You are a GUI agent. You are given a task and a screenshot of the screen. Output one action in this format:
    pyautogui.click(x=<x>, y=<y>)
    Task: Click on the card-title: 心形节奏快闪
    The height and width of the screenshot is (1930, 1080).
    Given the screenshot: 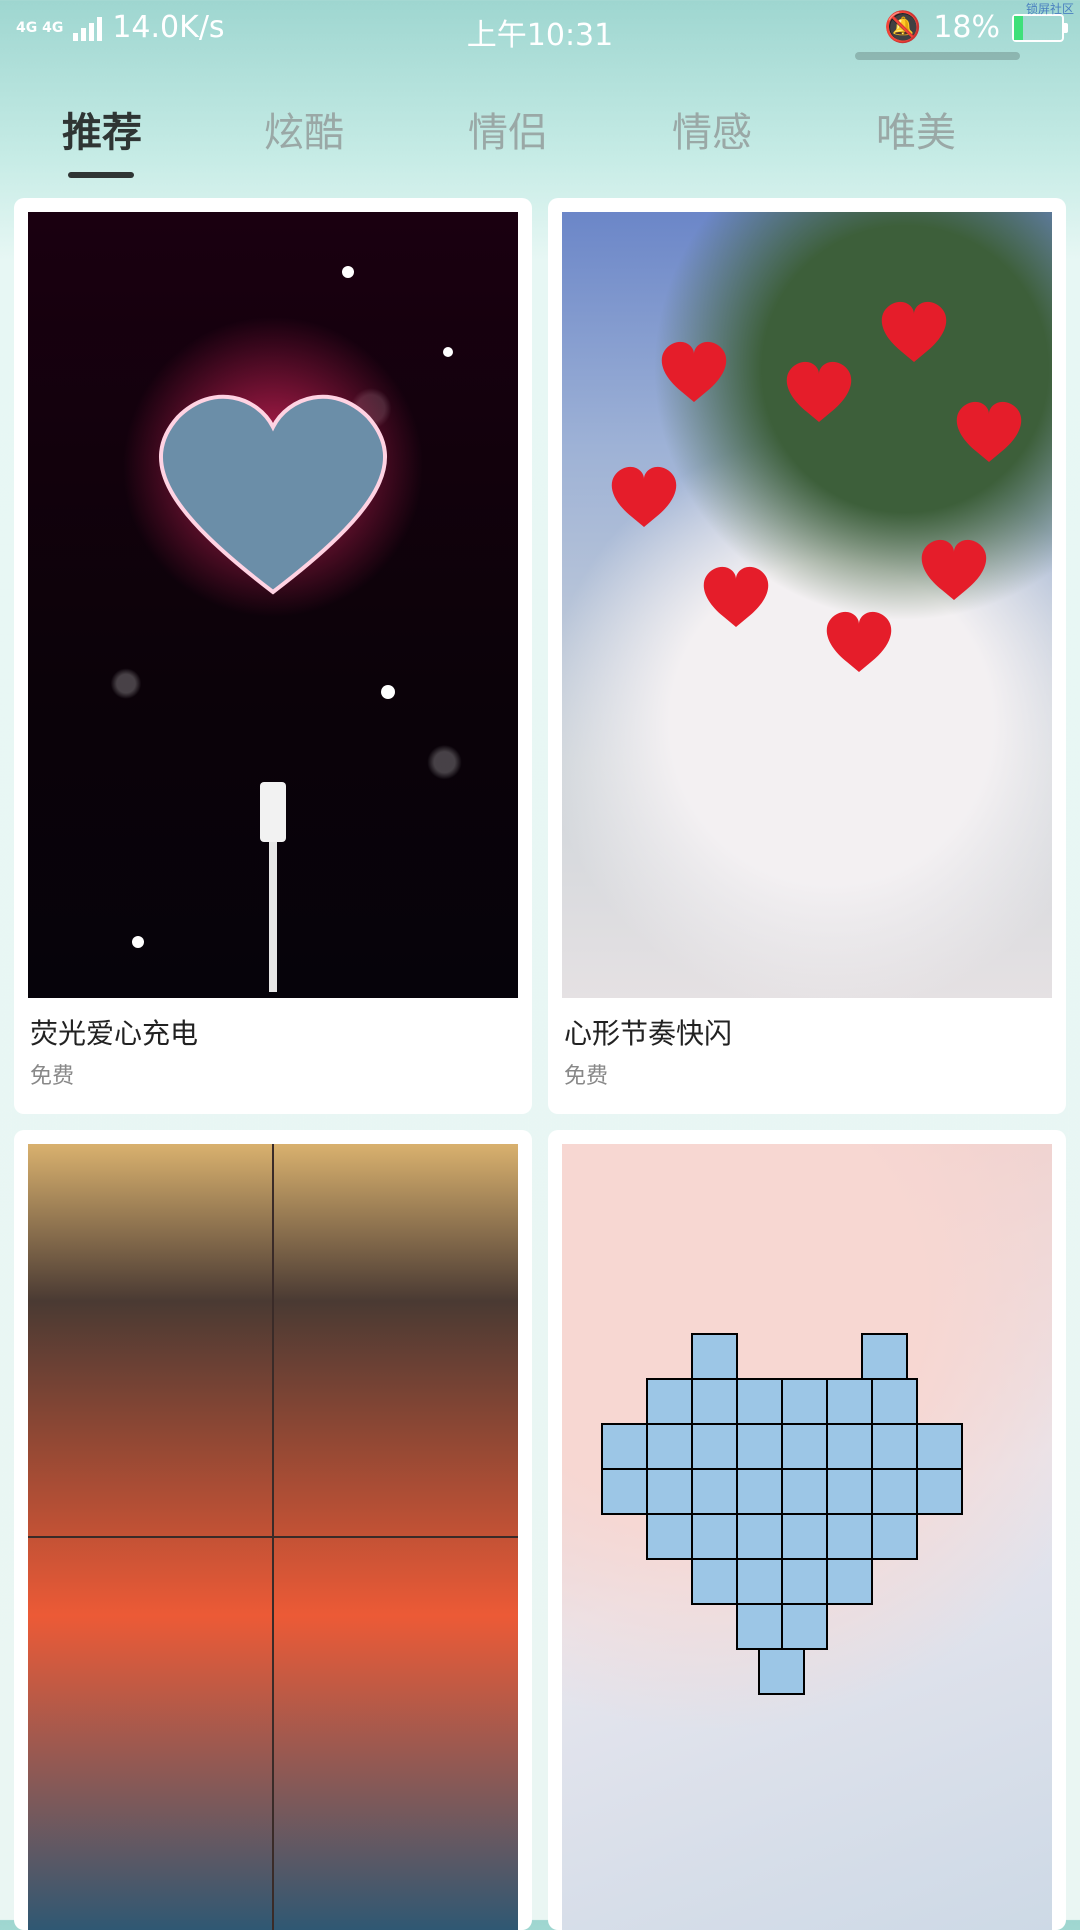 What is the action you would take?
    pyautogui.click(x=648, y=1033)
    